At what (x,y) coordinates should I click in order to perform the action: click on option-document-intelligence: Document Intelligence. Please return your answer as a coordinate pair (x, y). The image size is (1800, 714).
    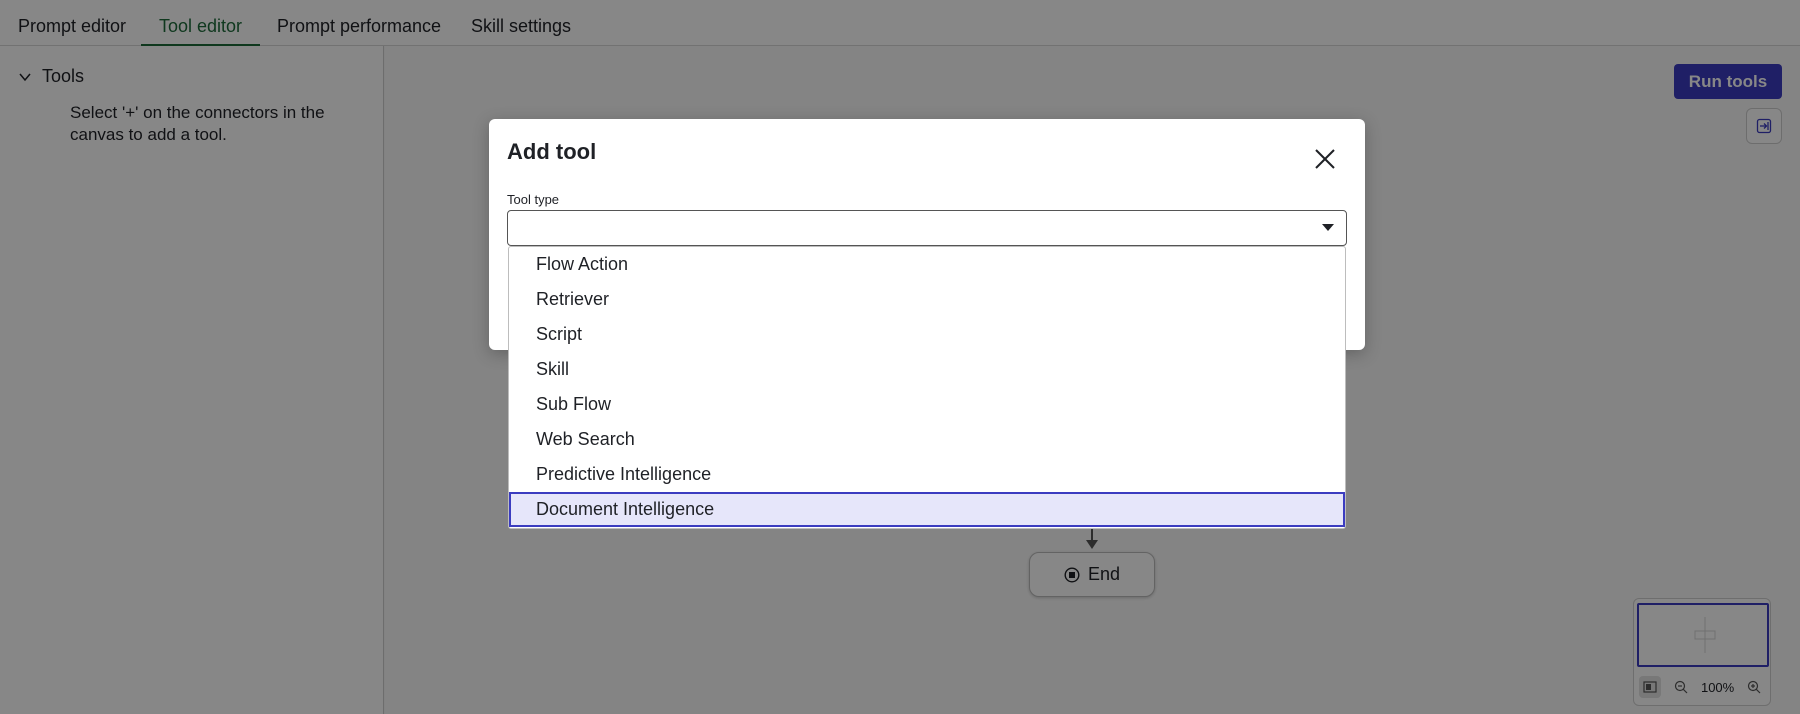
    Looking at the image, I should click on (927, 509).